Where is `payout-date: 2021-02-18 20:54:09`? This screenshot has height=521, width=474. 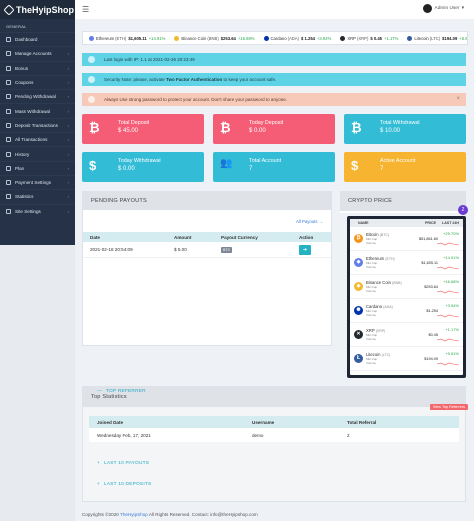
payout-date: 2021-02-18 20:54:09 is located at coordinates (111, 249).